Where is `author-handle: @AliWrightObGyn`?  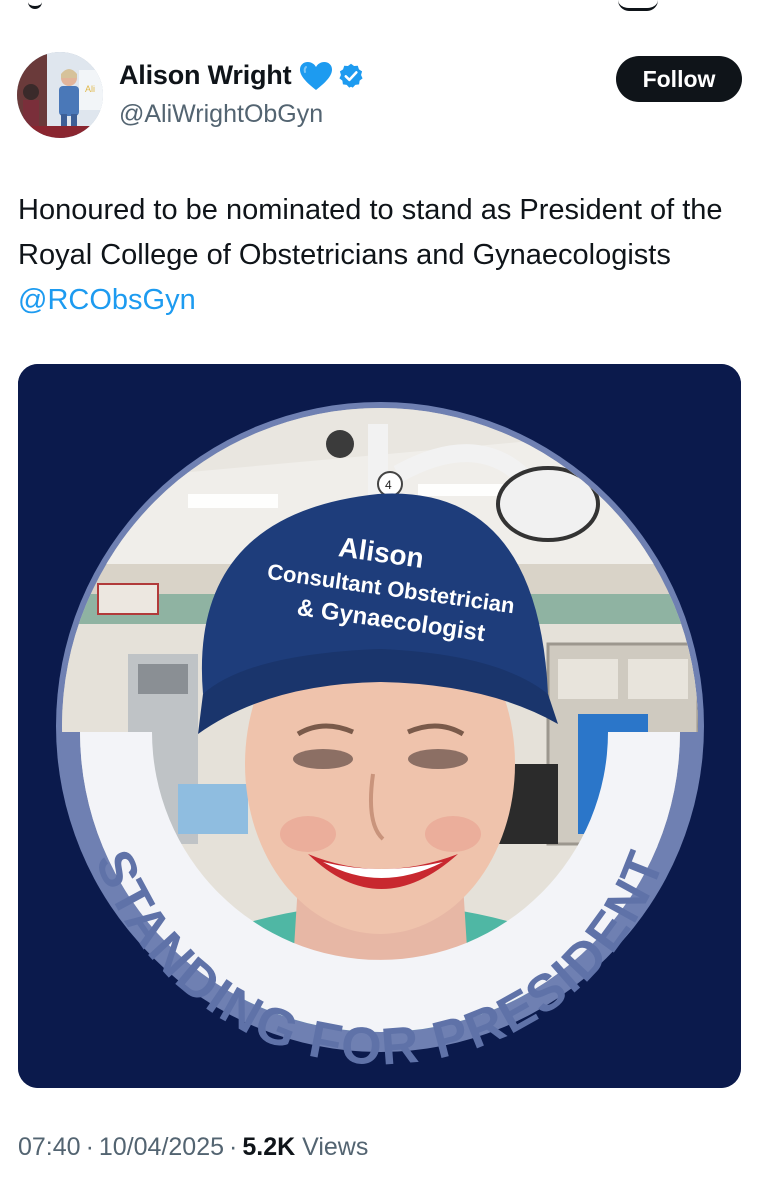
author-handle: @AliWrightObGyn is located at coordinates (221, 114).